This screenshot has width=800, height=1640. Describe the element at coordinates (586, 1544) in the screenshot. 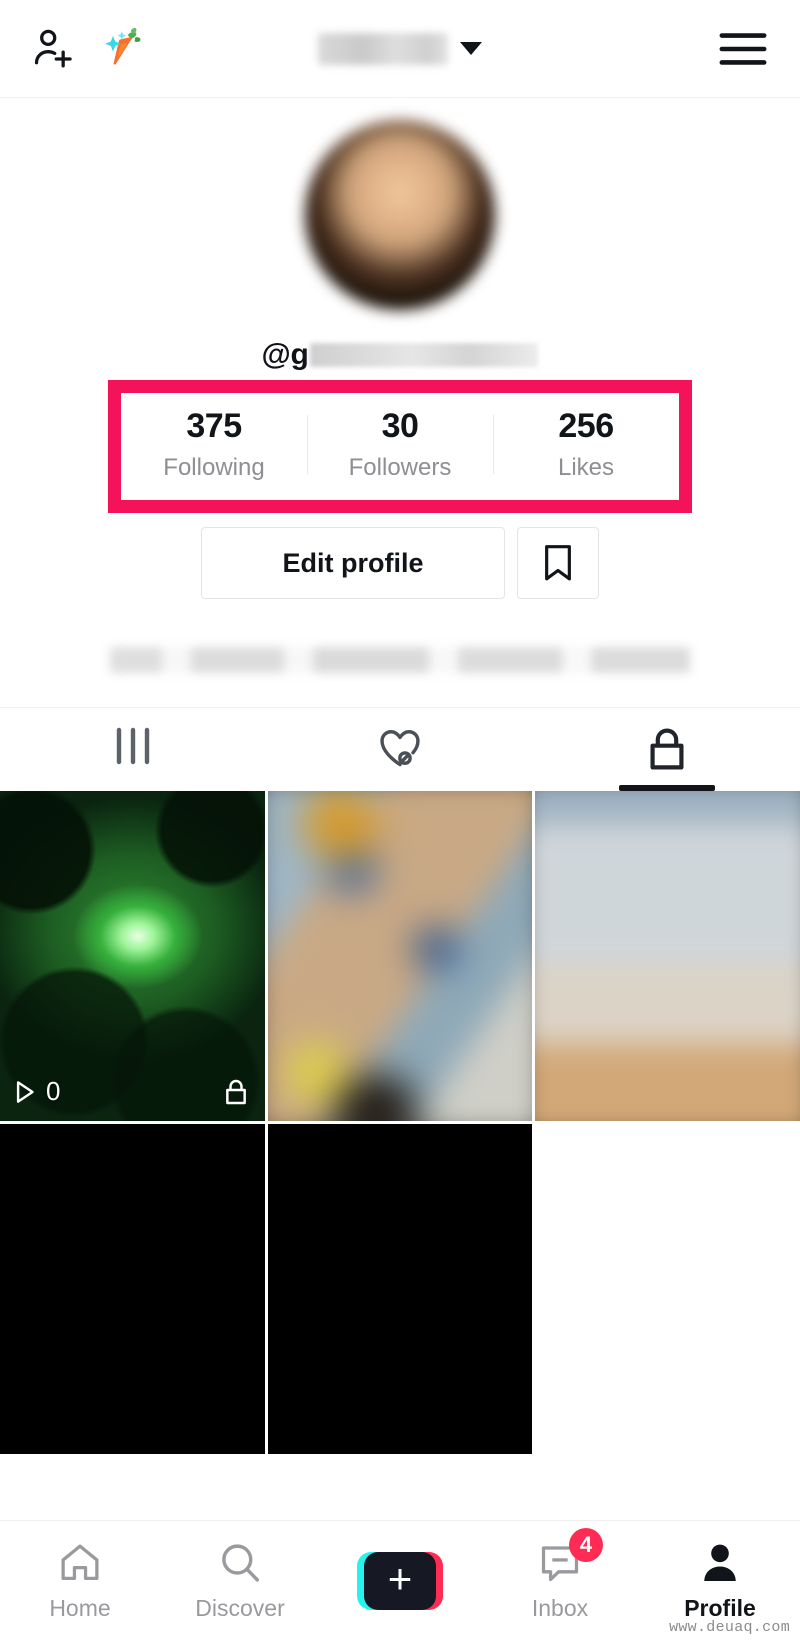

I see `inbox-badge: 4` at that location.